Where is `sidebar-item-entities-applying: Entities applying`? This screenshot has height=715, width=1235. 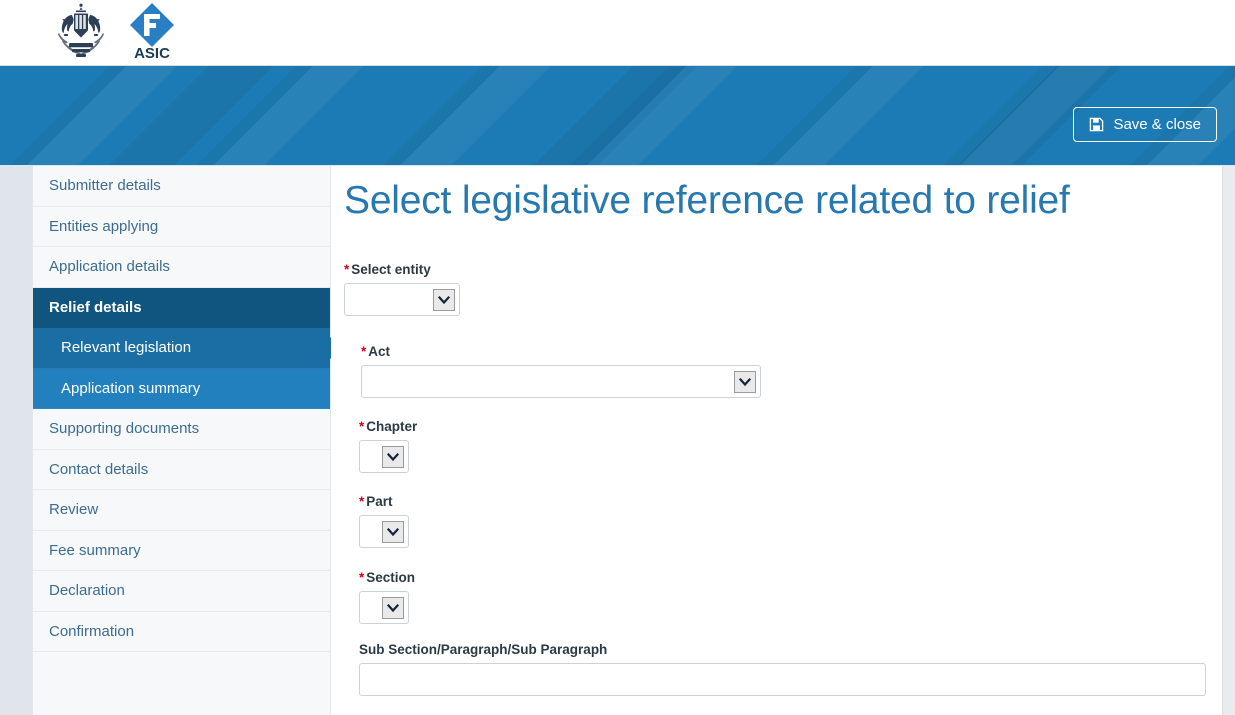
sidebar-item-entities-applying: Entities applying is located at coordinates (181, 226).